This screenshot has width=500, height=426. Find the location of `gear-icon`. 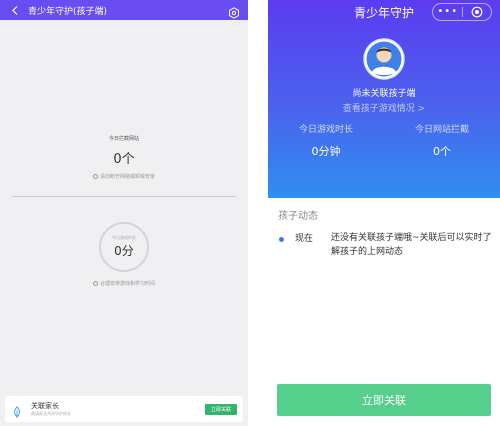

gear-icon is located at coordinates (234, 11).